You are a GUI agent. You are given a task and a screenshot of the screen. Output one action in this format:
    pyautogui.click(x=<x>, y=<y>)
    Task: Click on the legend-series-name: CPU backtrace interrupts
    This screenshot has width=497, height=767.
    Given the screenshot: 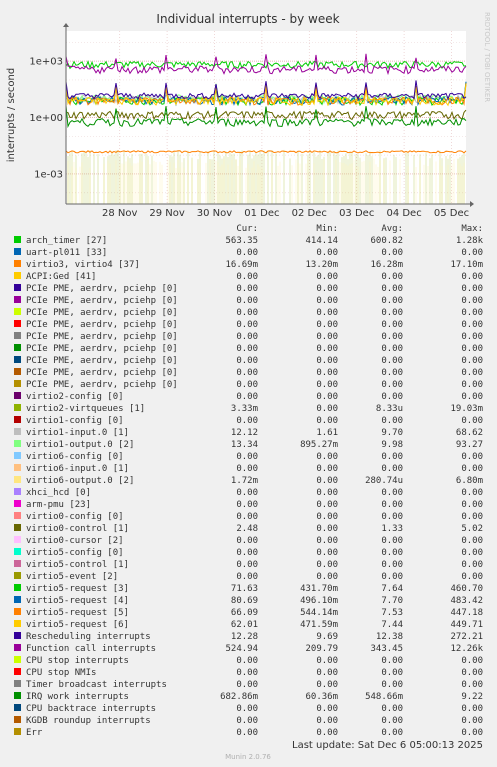 What is the action you would take?
    pyautogui.click(x=91, y=709)
    